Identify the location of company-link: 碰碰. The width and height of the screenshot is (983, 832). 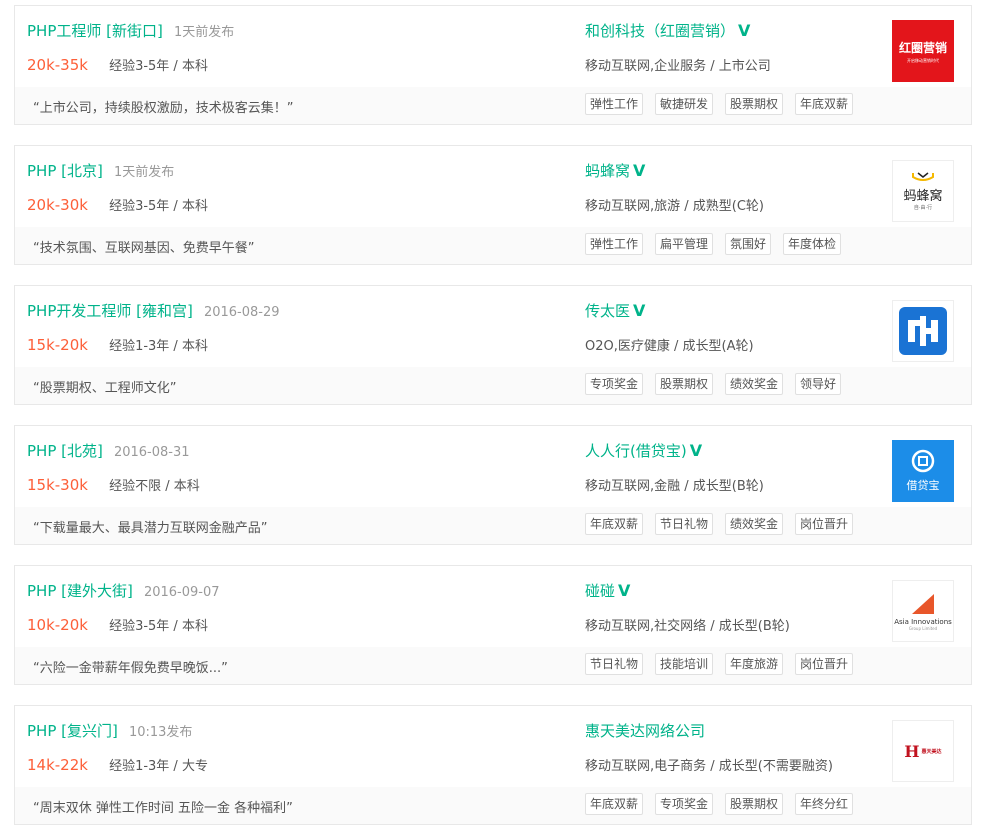
(600, 591).